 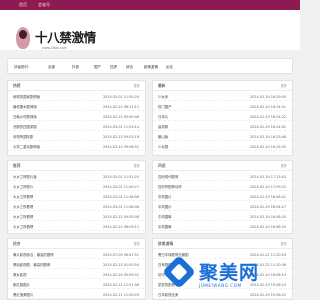 I want to click on list-item: 高清原 2024-02-19 16:24:02, so click(x=222, y=127).